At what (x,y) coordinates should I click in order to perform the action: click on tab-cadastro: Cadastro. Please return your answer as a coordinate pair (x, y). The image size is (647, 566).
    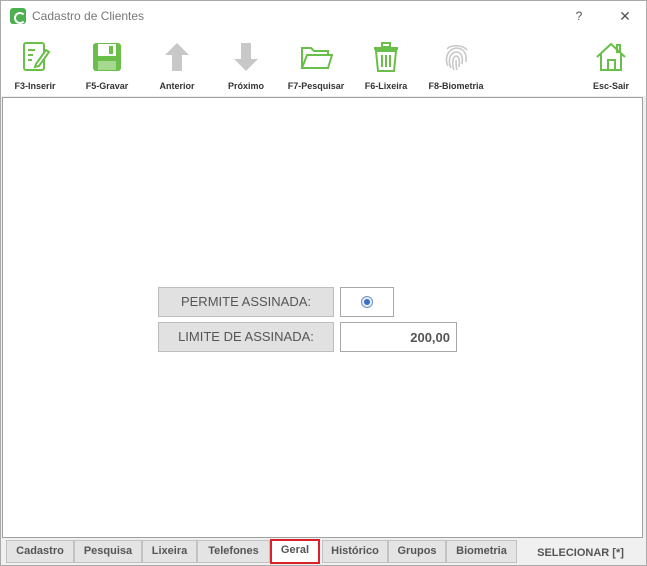
    Looking at the image, I should click on (40, 551).